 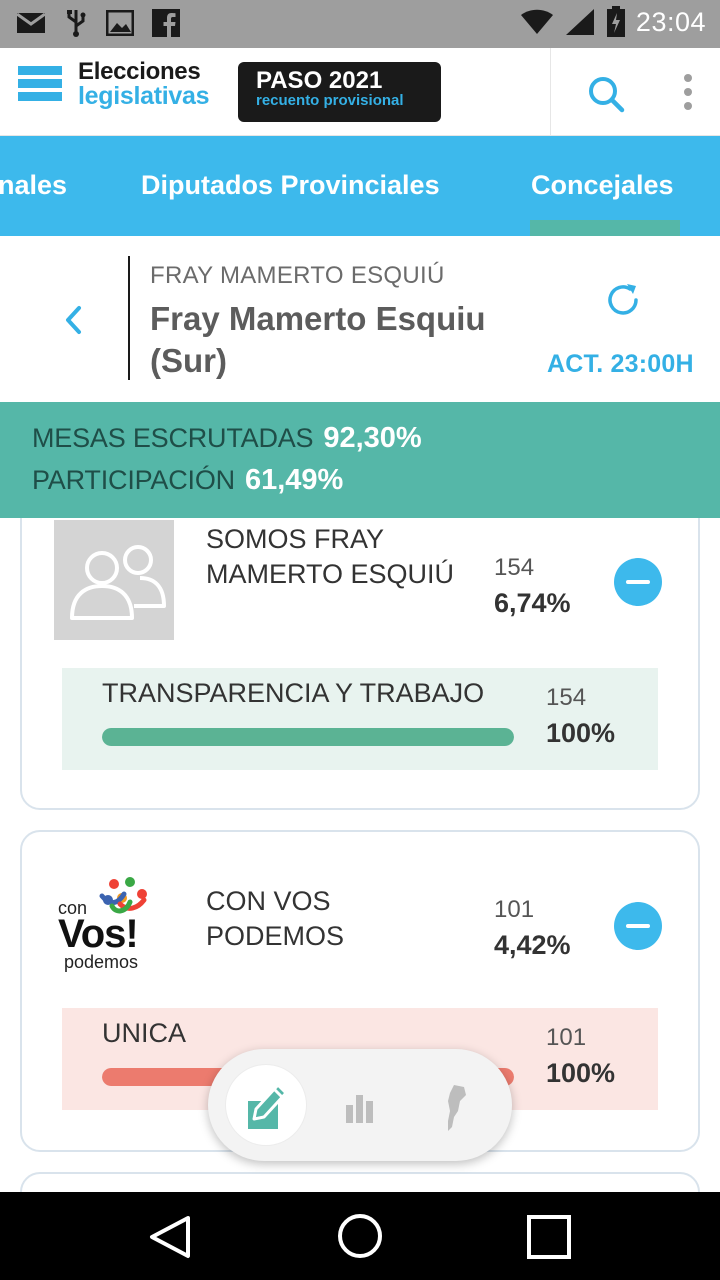 I want to click on chevron-left-icon, so click(x=73, y=320).